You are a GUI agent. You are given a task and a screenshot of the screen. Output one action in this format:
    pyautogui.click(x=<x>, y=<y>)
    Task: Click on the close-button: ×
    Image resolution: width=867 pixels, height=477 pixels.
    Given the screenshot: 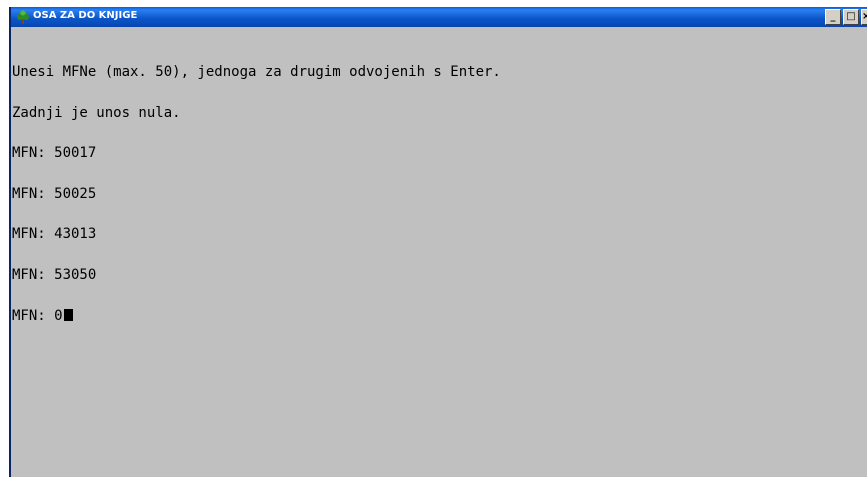 What is the action you would take?
    pyautogui.click(x=864, y=17)
    